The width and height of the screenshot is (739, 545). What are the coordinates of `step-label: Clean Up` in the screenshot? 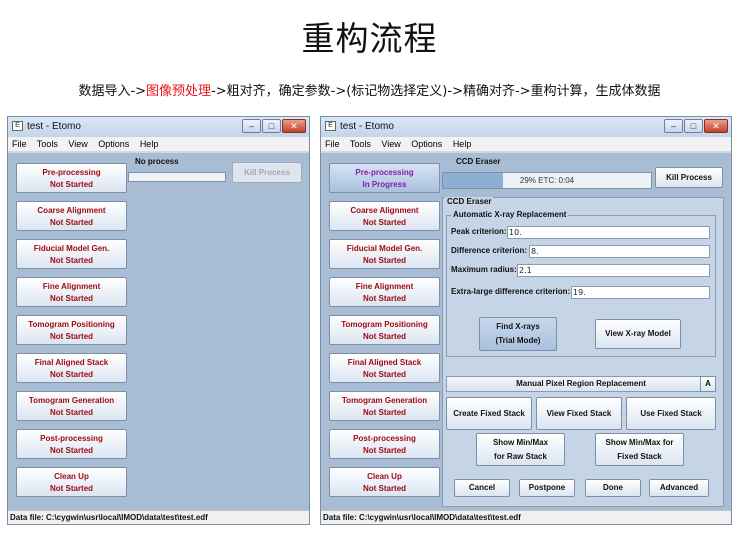 It's located at (71, 476).